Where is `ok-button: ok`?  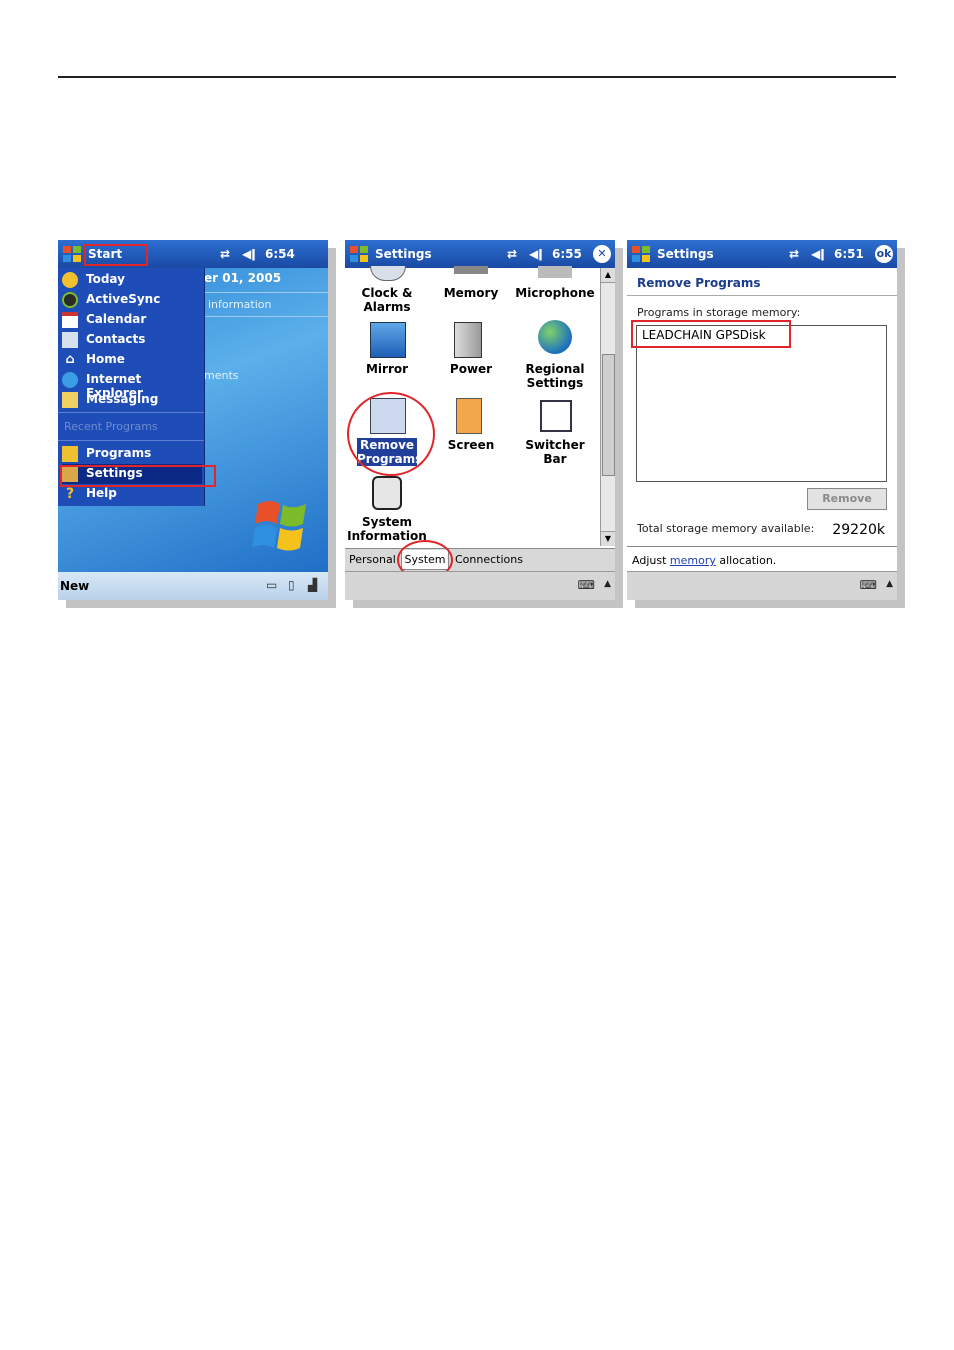
ok-button: ok is located at coordinates (884, 254).